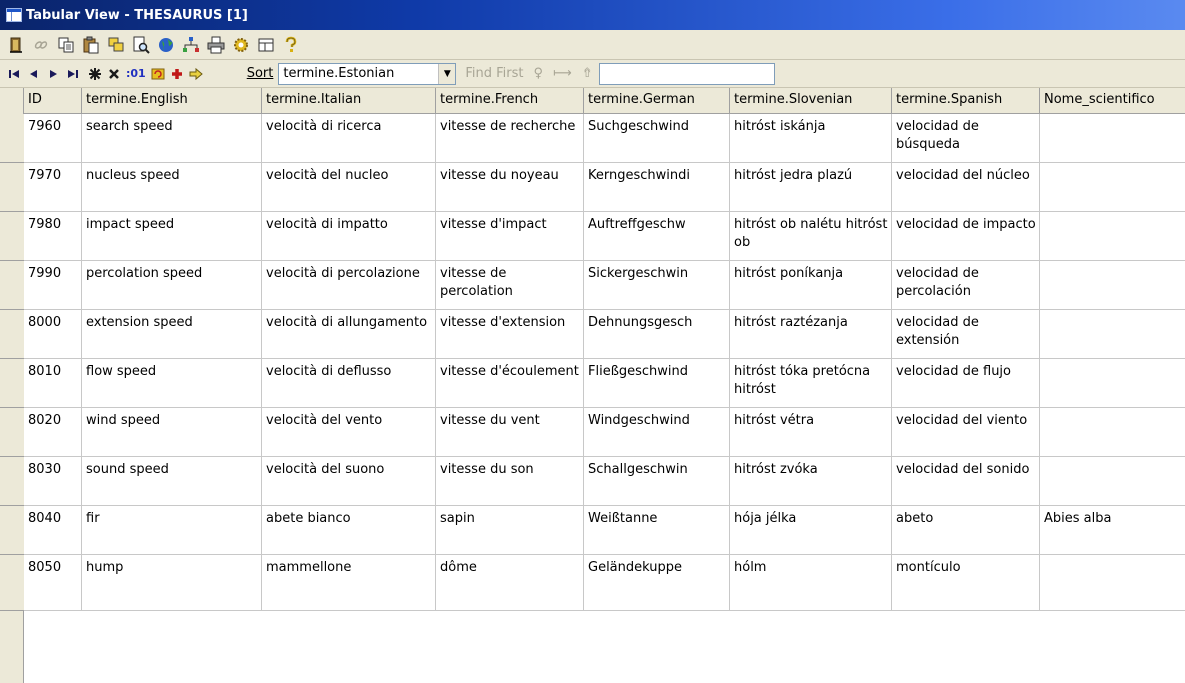  What do you see at coordinates (966, 138) in the screenshot?
I see `table-cell: velocidad de búsqueda` at bounding box center [966, 138].